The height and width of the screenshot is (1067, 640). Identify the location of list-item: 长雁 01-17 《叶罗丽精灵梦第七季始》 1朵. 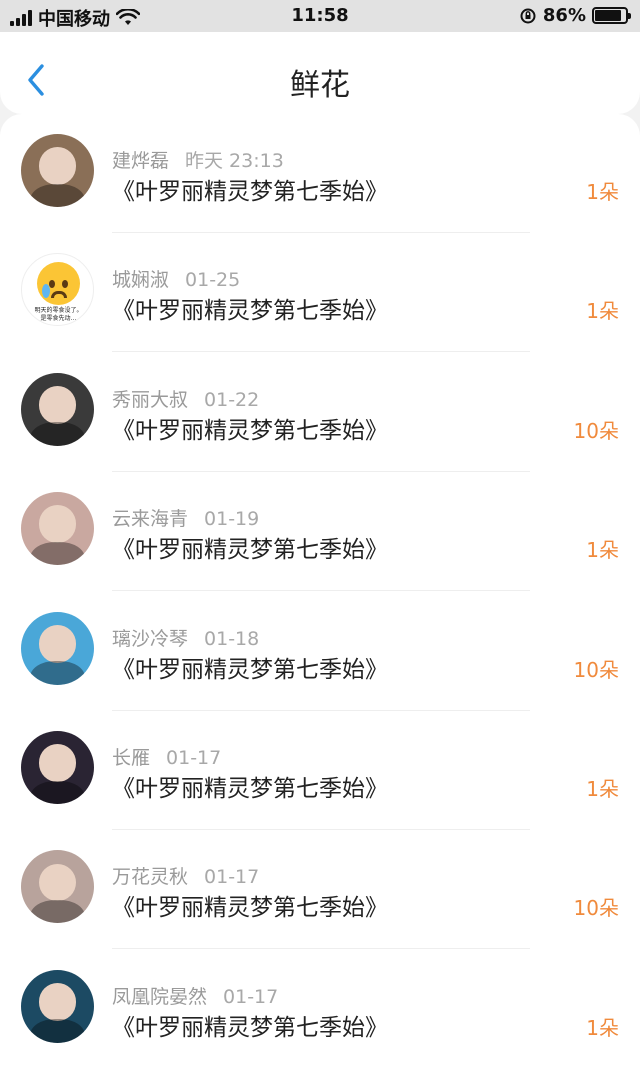
(320, 770).